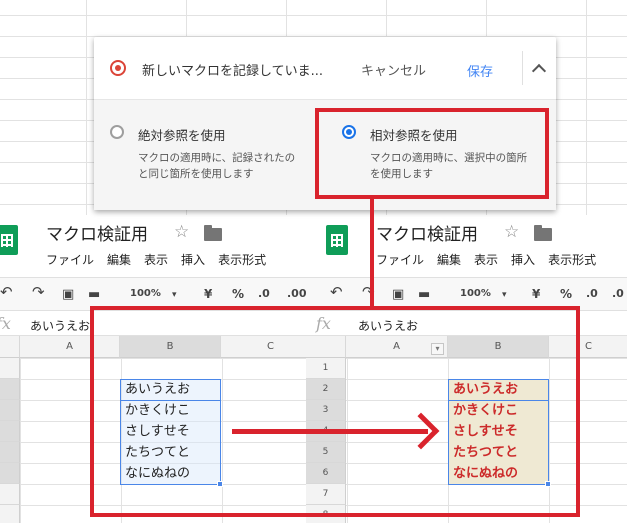 The image size is (627, 523). What do you see at coordinates (217, 166) in the screenshot?
I see `option-description: マクロの適用時に、記録されたのと同じ箇所を使用します` at bounding box center [217, 166].